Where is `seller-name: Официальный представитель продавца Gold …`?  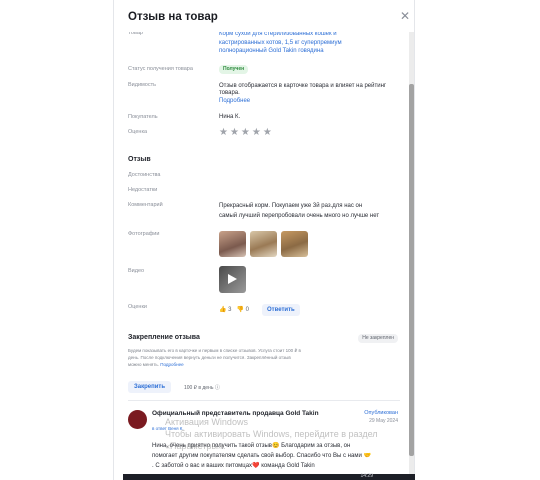 seller-name: Официальный представитель продавца Gold … is located at coordinates (235, 413).